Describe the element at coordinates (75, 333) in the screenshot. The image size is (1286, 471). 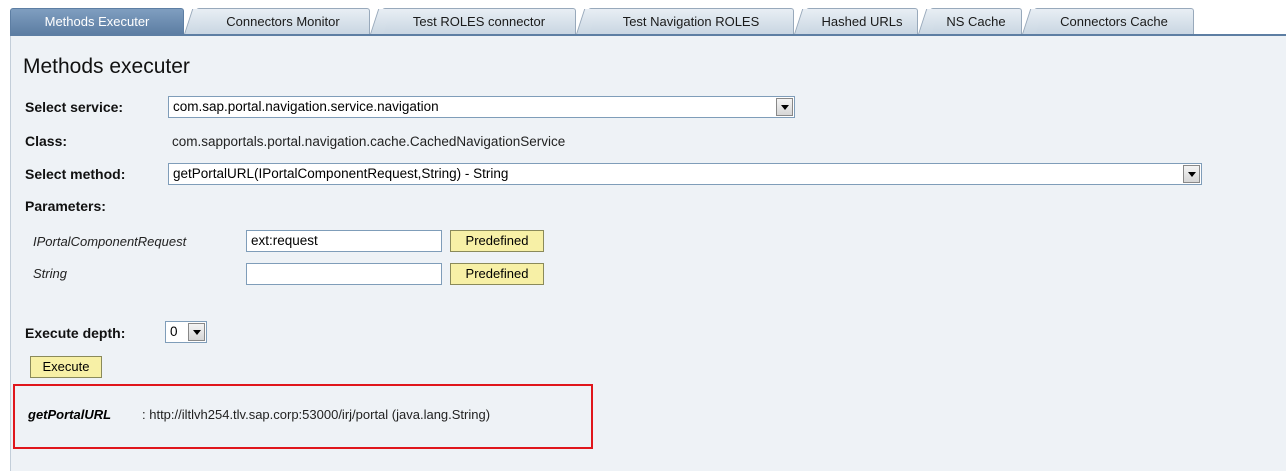
I see `depth-label: Execute depth:` at that location.